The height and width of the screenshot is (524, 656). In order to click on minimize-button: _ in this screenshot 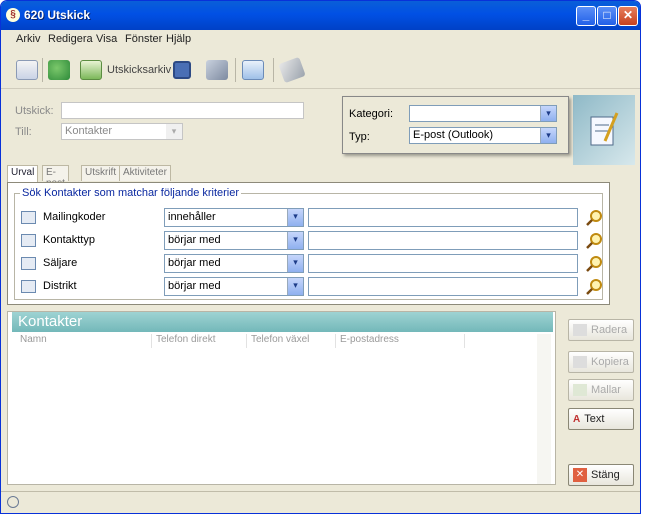, I will do `click(586, 16)`.